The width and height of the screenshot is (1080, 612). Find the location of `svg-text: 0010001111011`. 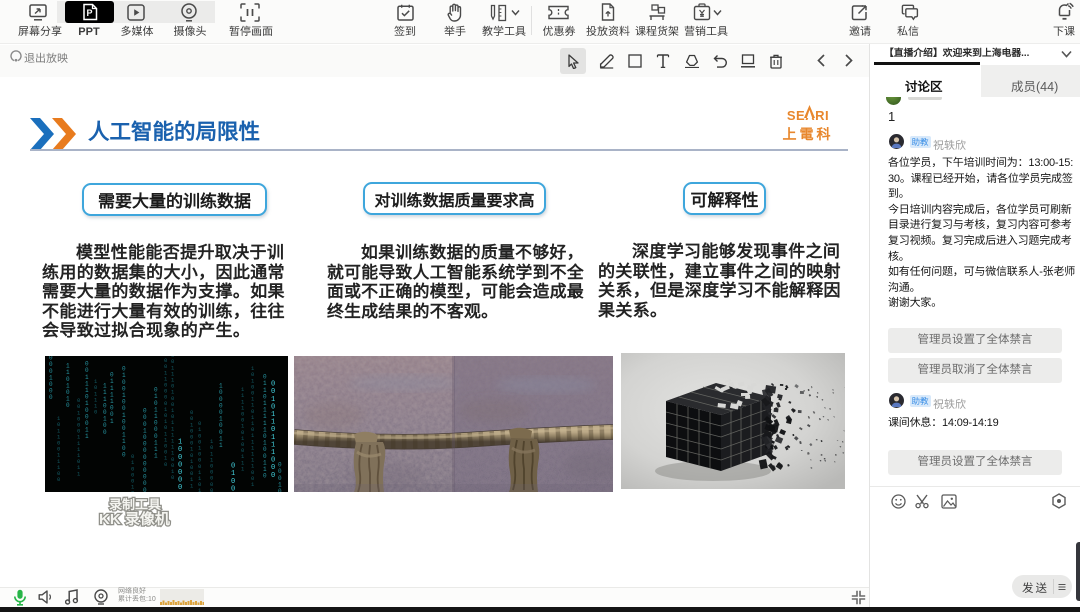

svg-text: 0010001111011 is located at coordinates (79, 437).